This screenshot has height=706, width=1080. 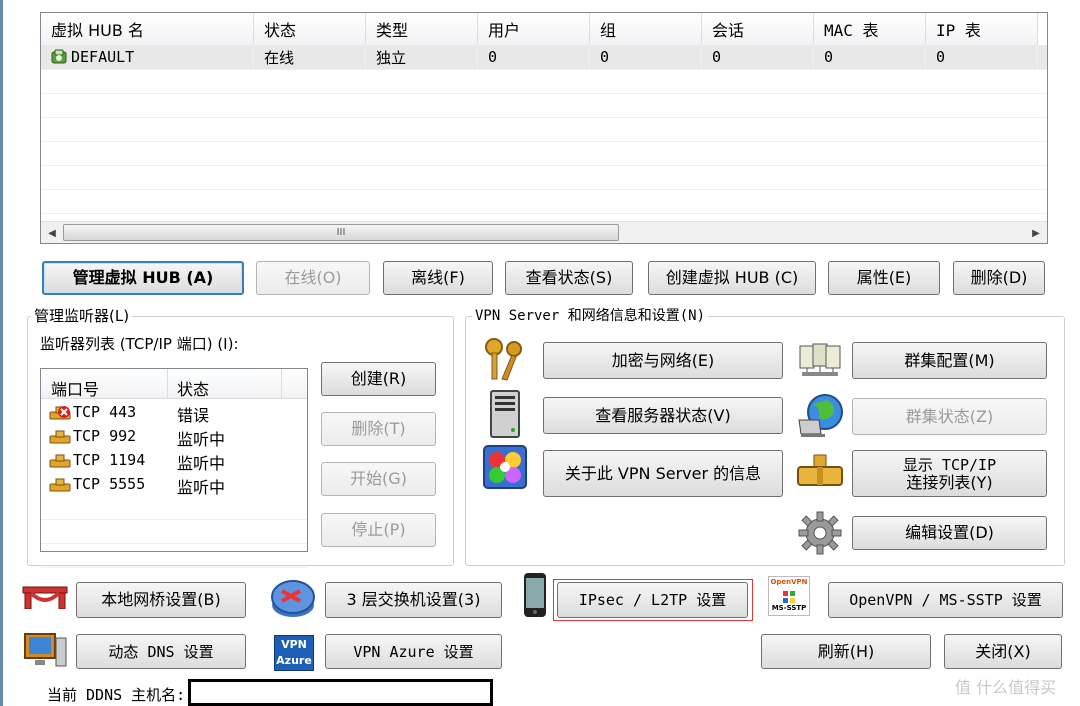 What do you see at coordinates (294, 660) in the screenshot?
I see `vpn-azure-icon-bottom-text: Azure` at bounding box center [294, 660].